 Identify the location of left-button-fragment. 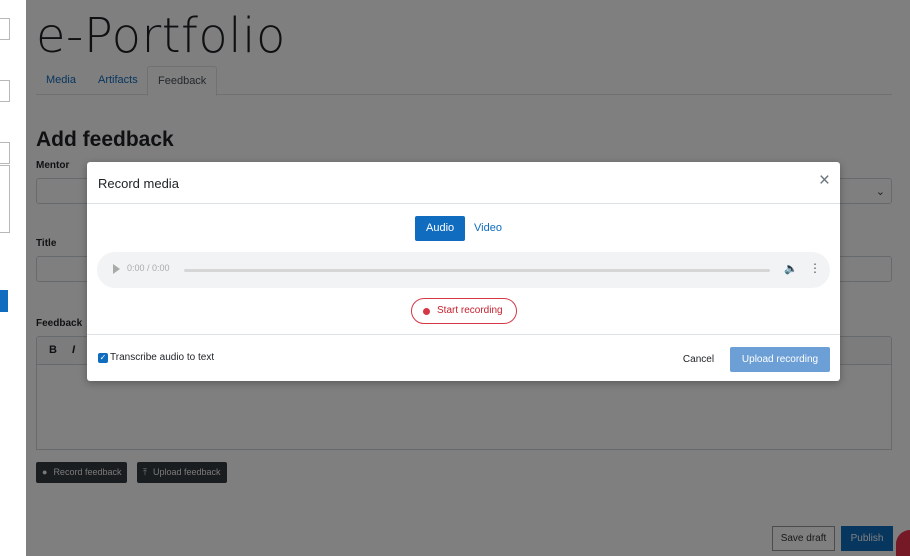
(4, 301).